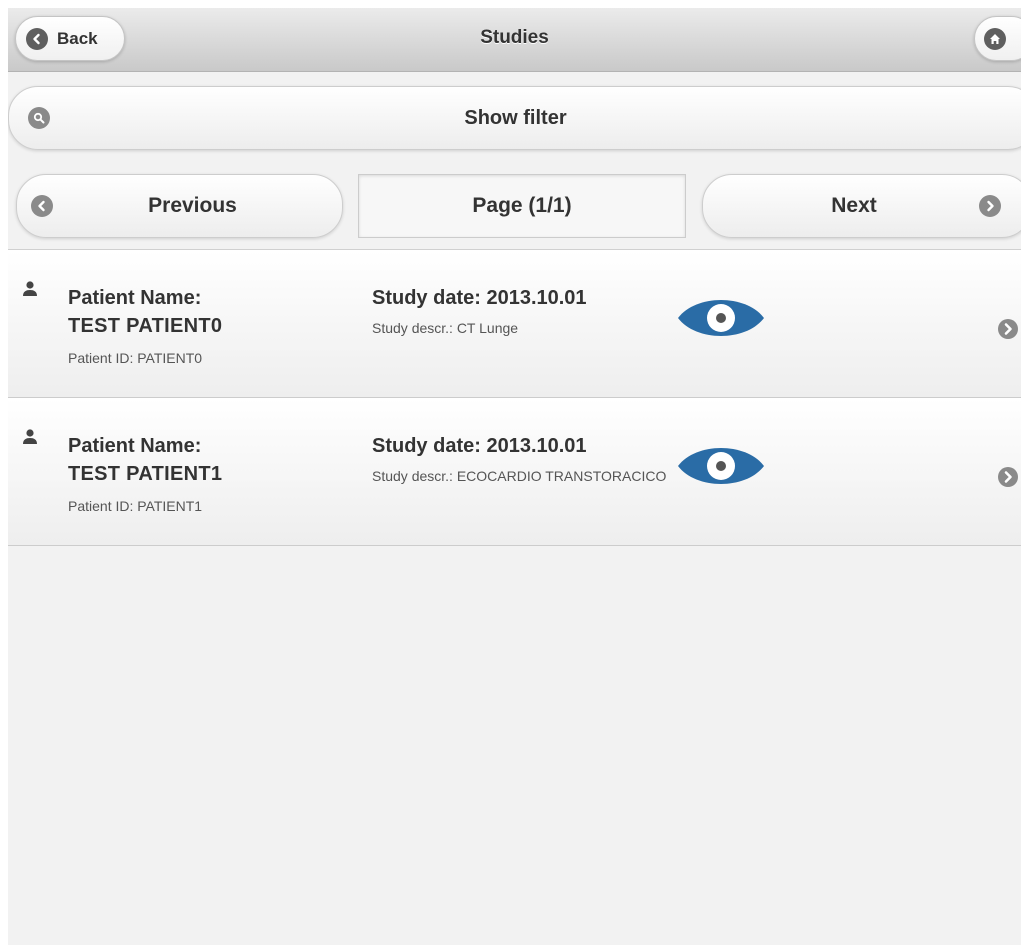 Image resolution: width=1021 pixels, height=945 pixels. What do you see at coordinates (854, 205) in the screenshot?
I see `next-label: Next` at bounding box center [854, 205].